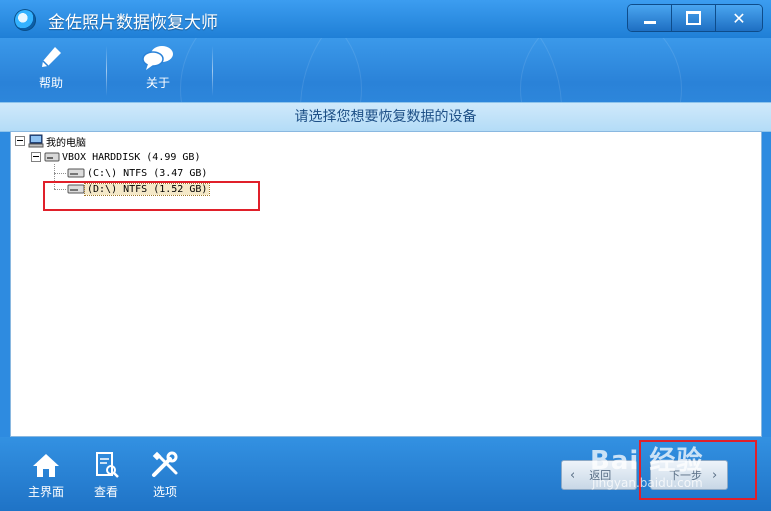 The image size is (771, 511). Describe the element at coordinates (165, 464) in the screenshot. I see `tools-icon` at that location.